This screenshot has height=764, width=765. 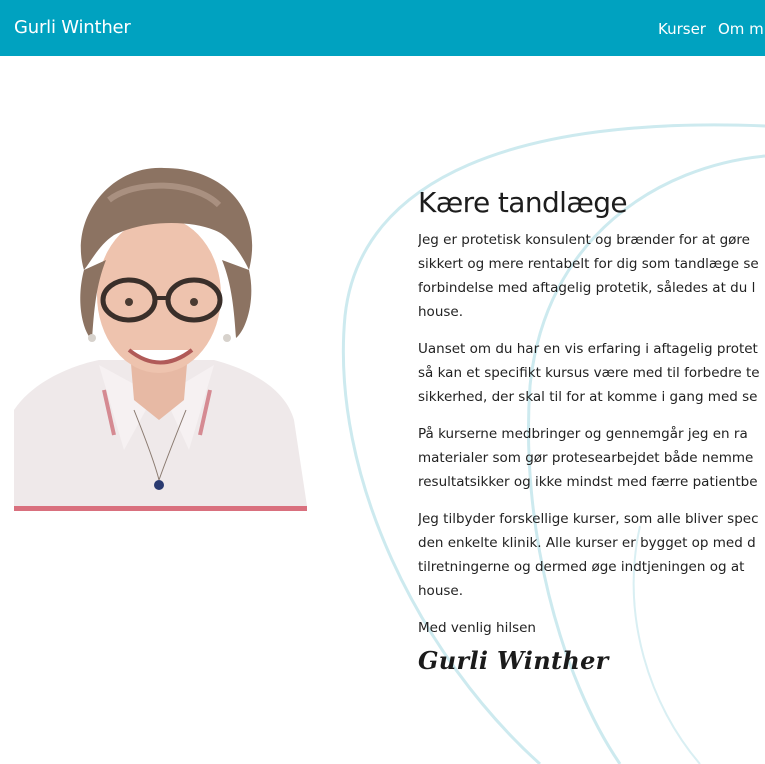 What do you see at coordinates (513, 660) in the screenshot?
I see `handwritten-signature: Gurli Winther` at bounding box center [513, 660].